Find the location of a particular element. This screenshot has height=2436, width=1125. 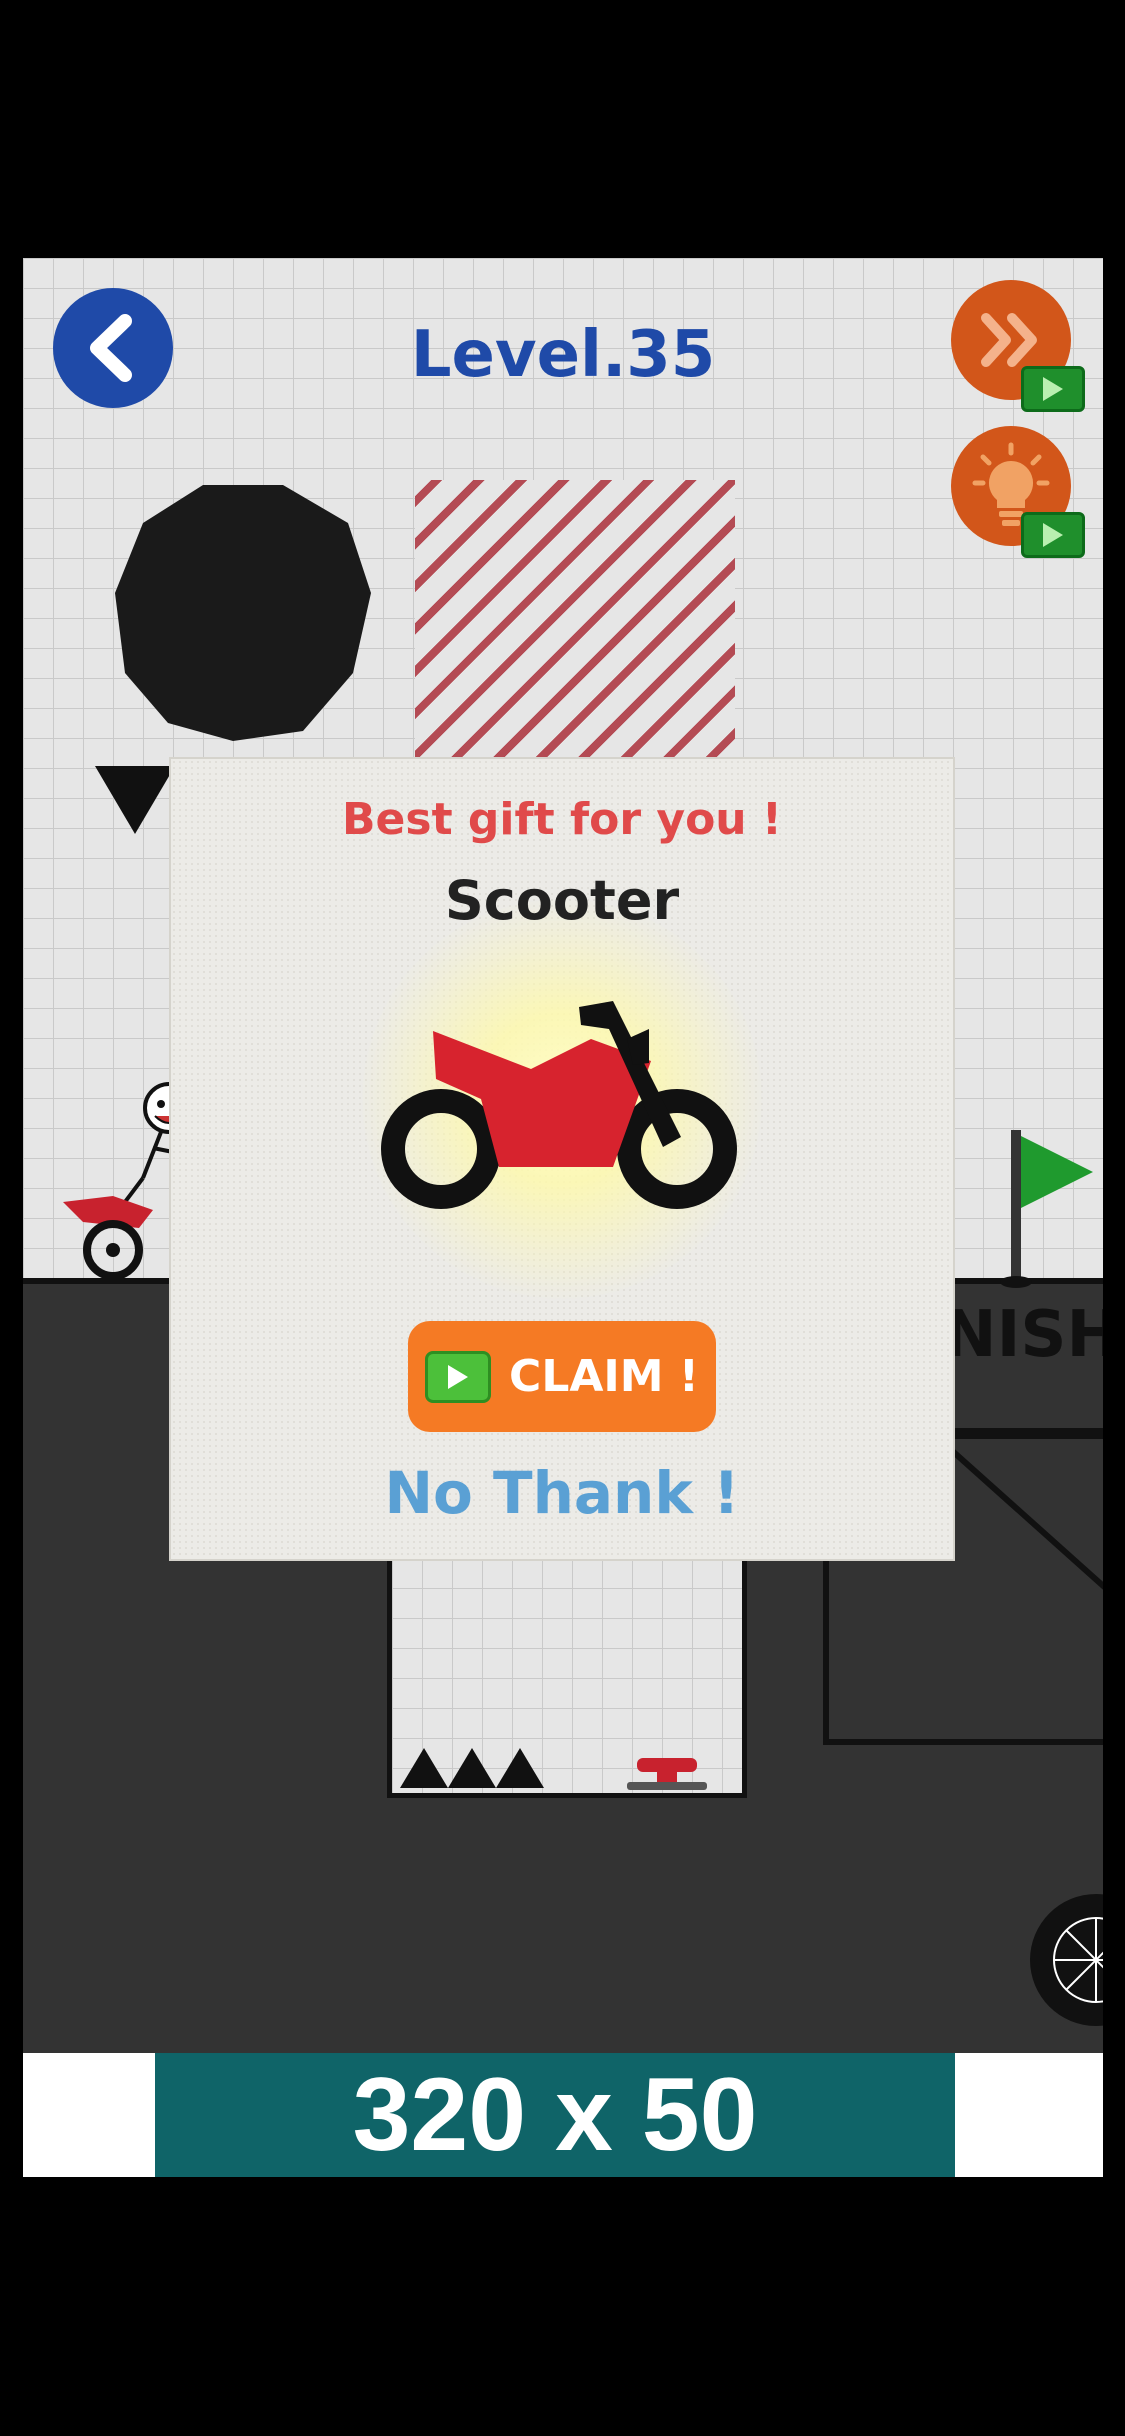

ad-banner-label: 320 x 50 is located at coordinates (555, 2115).